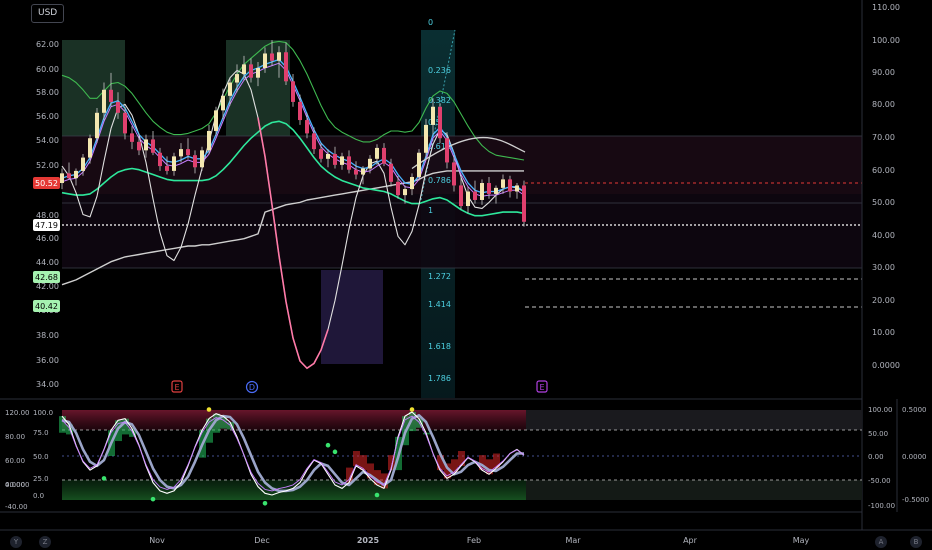 This screenshot has width=932, height=550. I want to click on price-tag-text: 40.42, so click(46, 306).